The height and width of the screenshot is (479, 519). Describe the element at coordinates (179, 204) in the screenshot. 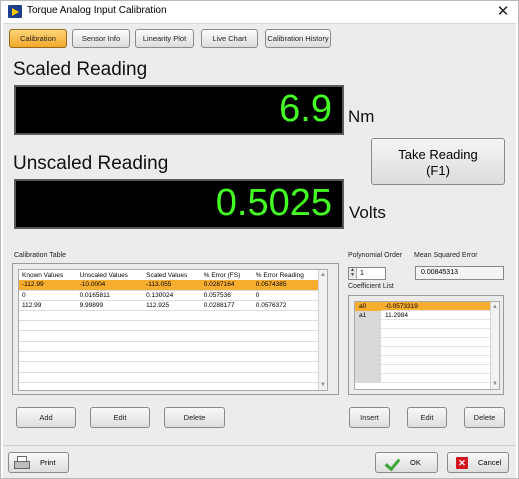

I see `unscaled-reading-display: 0.5025` at that location.